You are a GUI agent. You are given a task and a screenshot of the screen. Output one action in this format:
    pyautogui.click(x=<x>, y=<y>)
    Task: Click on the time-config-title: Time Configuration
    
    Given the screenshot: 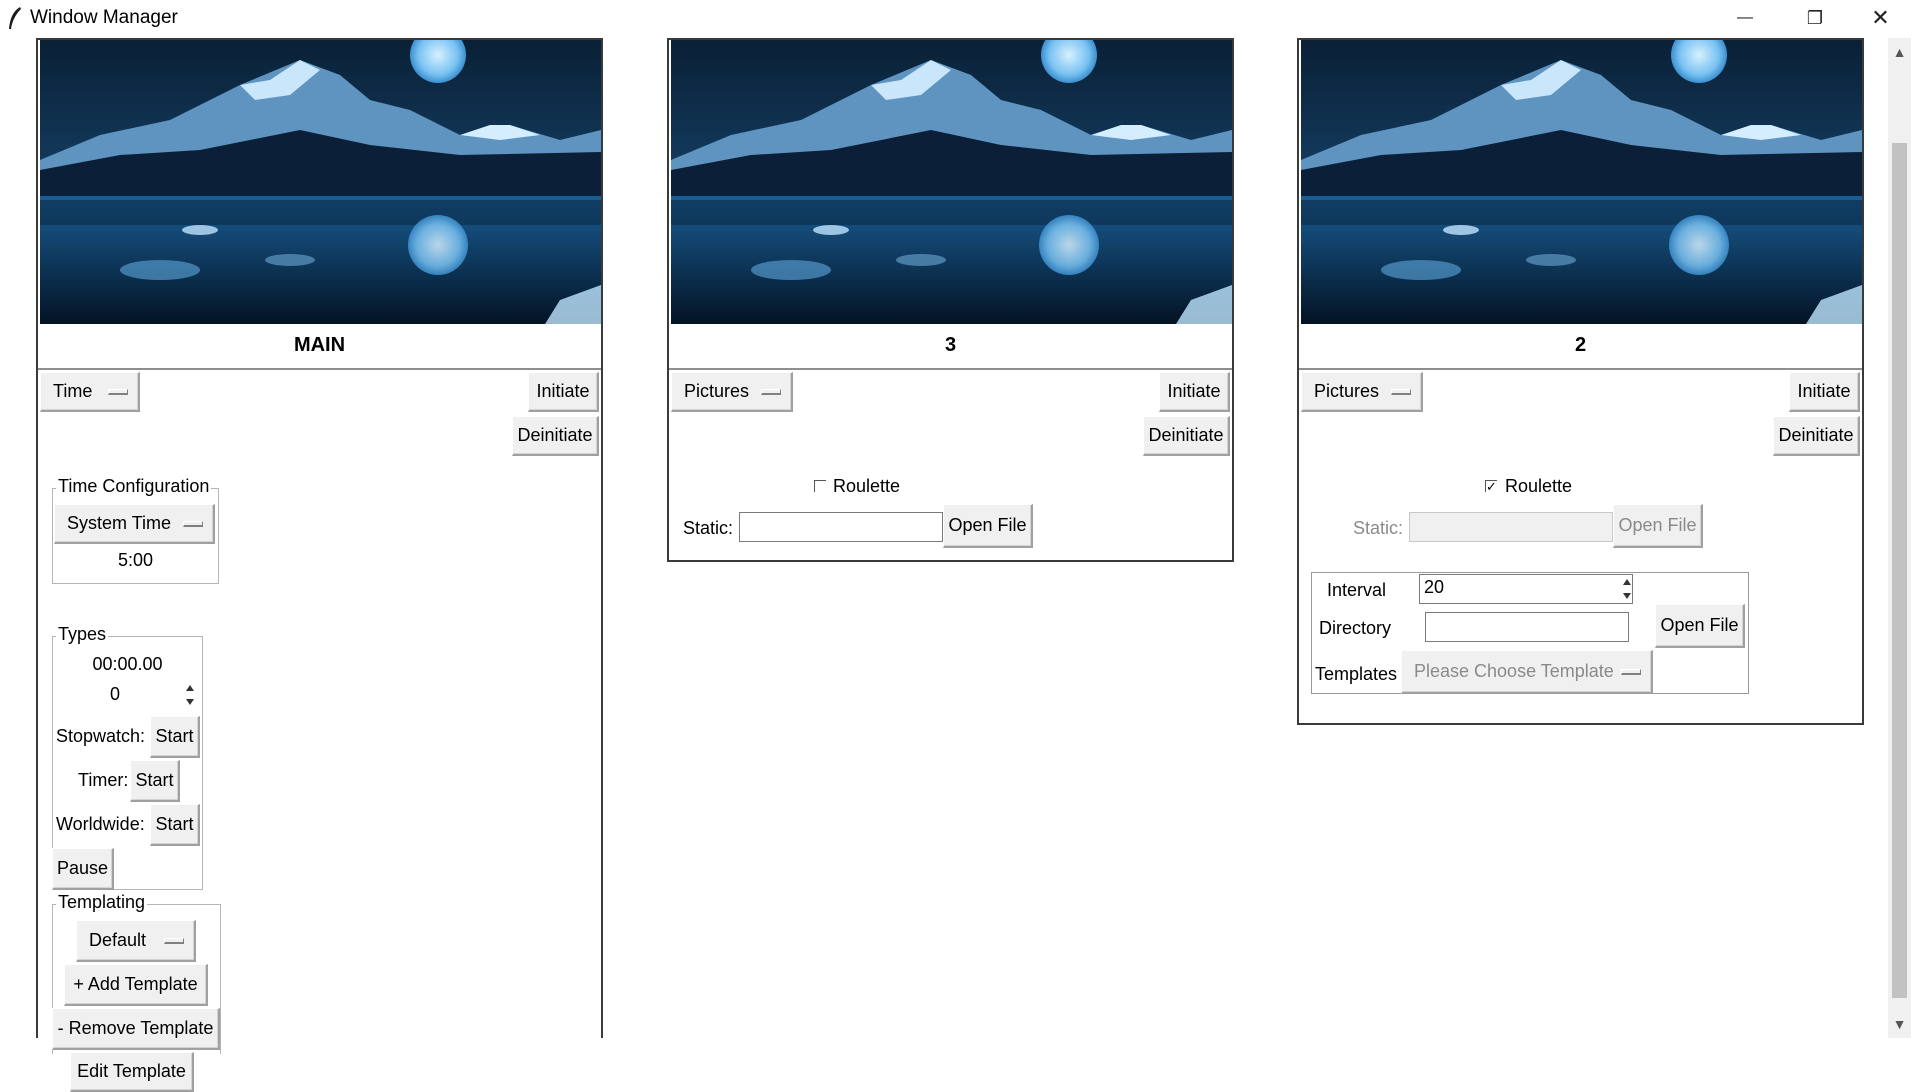 What is the action you would take?
    pyautogui.click(x=134, y=486)
    